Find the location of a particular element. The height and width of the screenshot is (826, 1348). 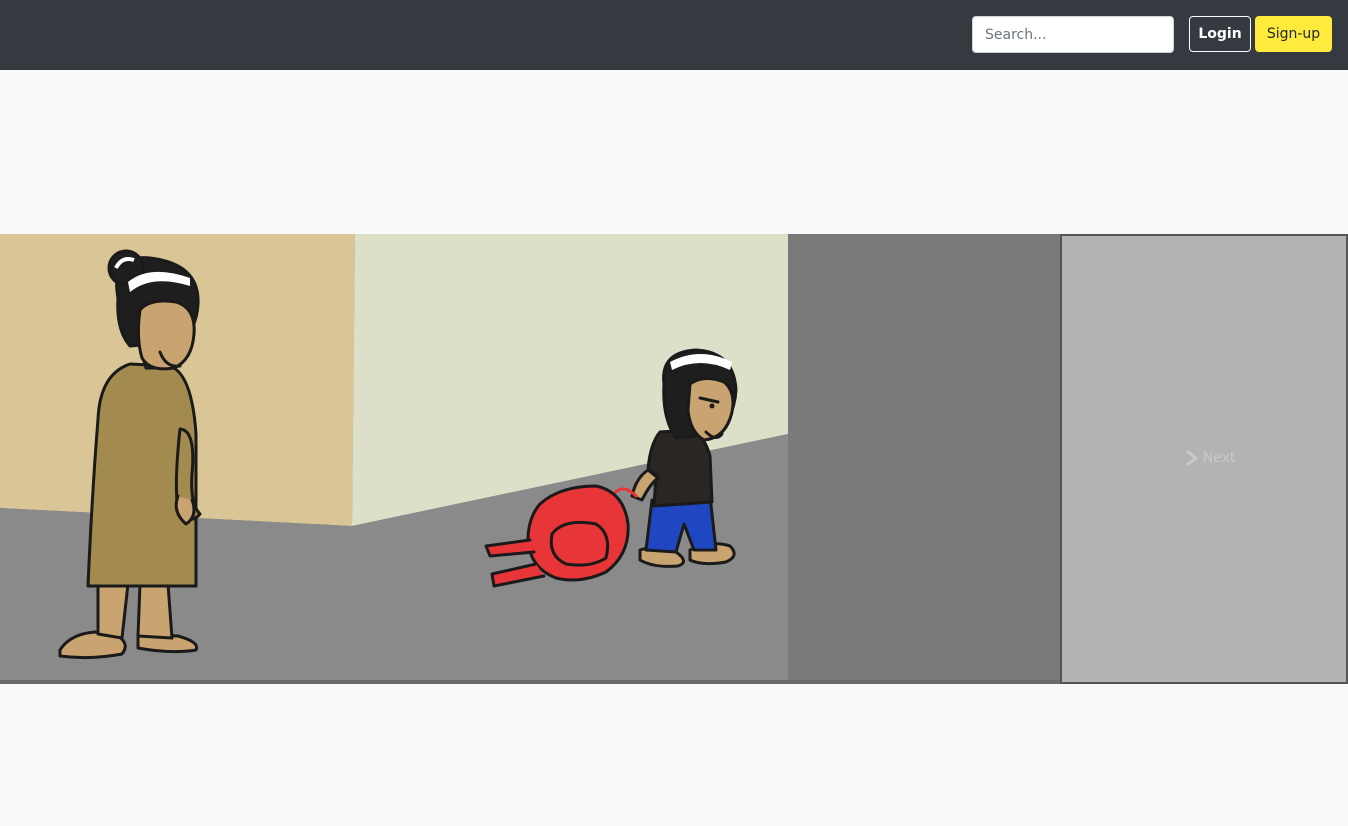

next-label: Next is located at coordinates (1219, 458).